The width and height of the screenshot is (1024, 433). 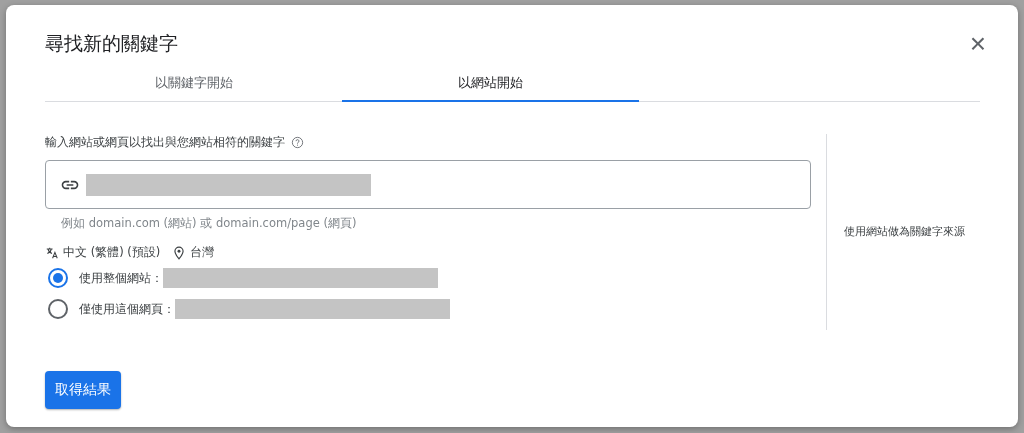 What do you see at coordinates (905, 232) in the screenshot?
I see `side-note: 使用網站做為關鍵字來源` at bounding box center [905, 232].